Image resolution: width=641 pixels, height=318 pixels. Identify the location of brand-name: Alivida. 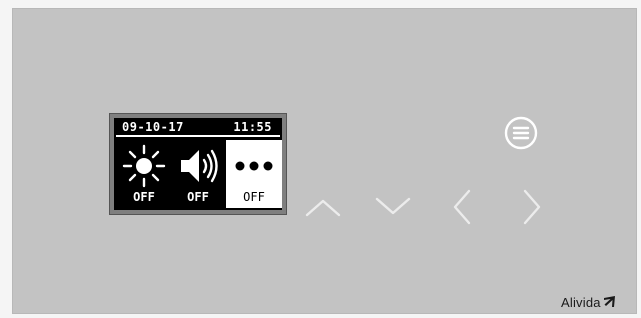
(581, 302).